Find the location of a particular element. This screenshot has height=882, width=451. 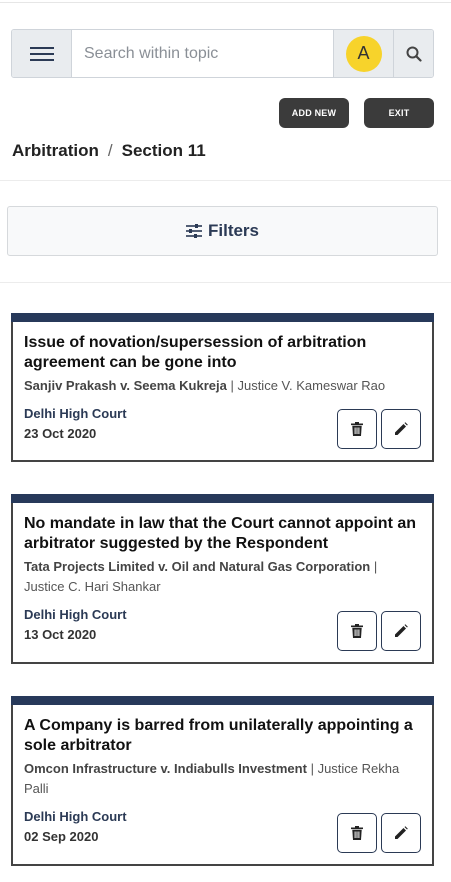

exit-button: EXIT is located at coordinates (399, 113).